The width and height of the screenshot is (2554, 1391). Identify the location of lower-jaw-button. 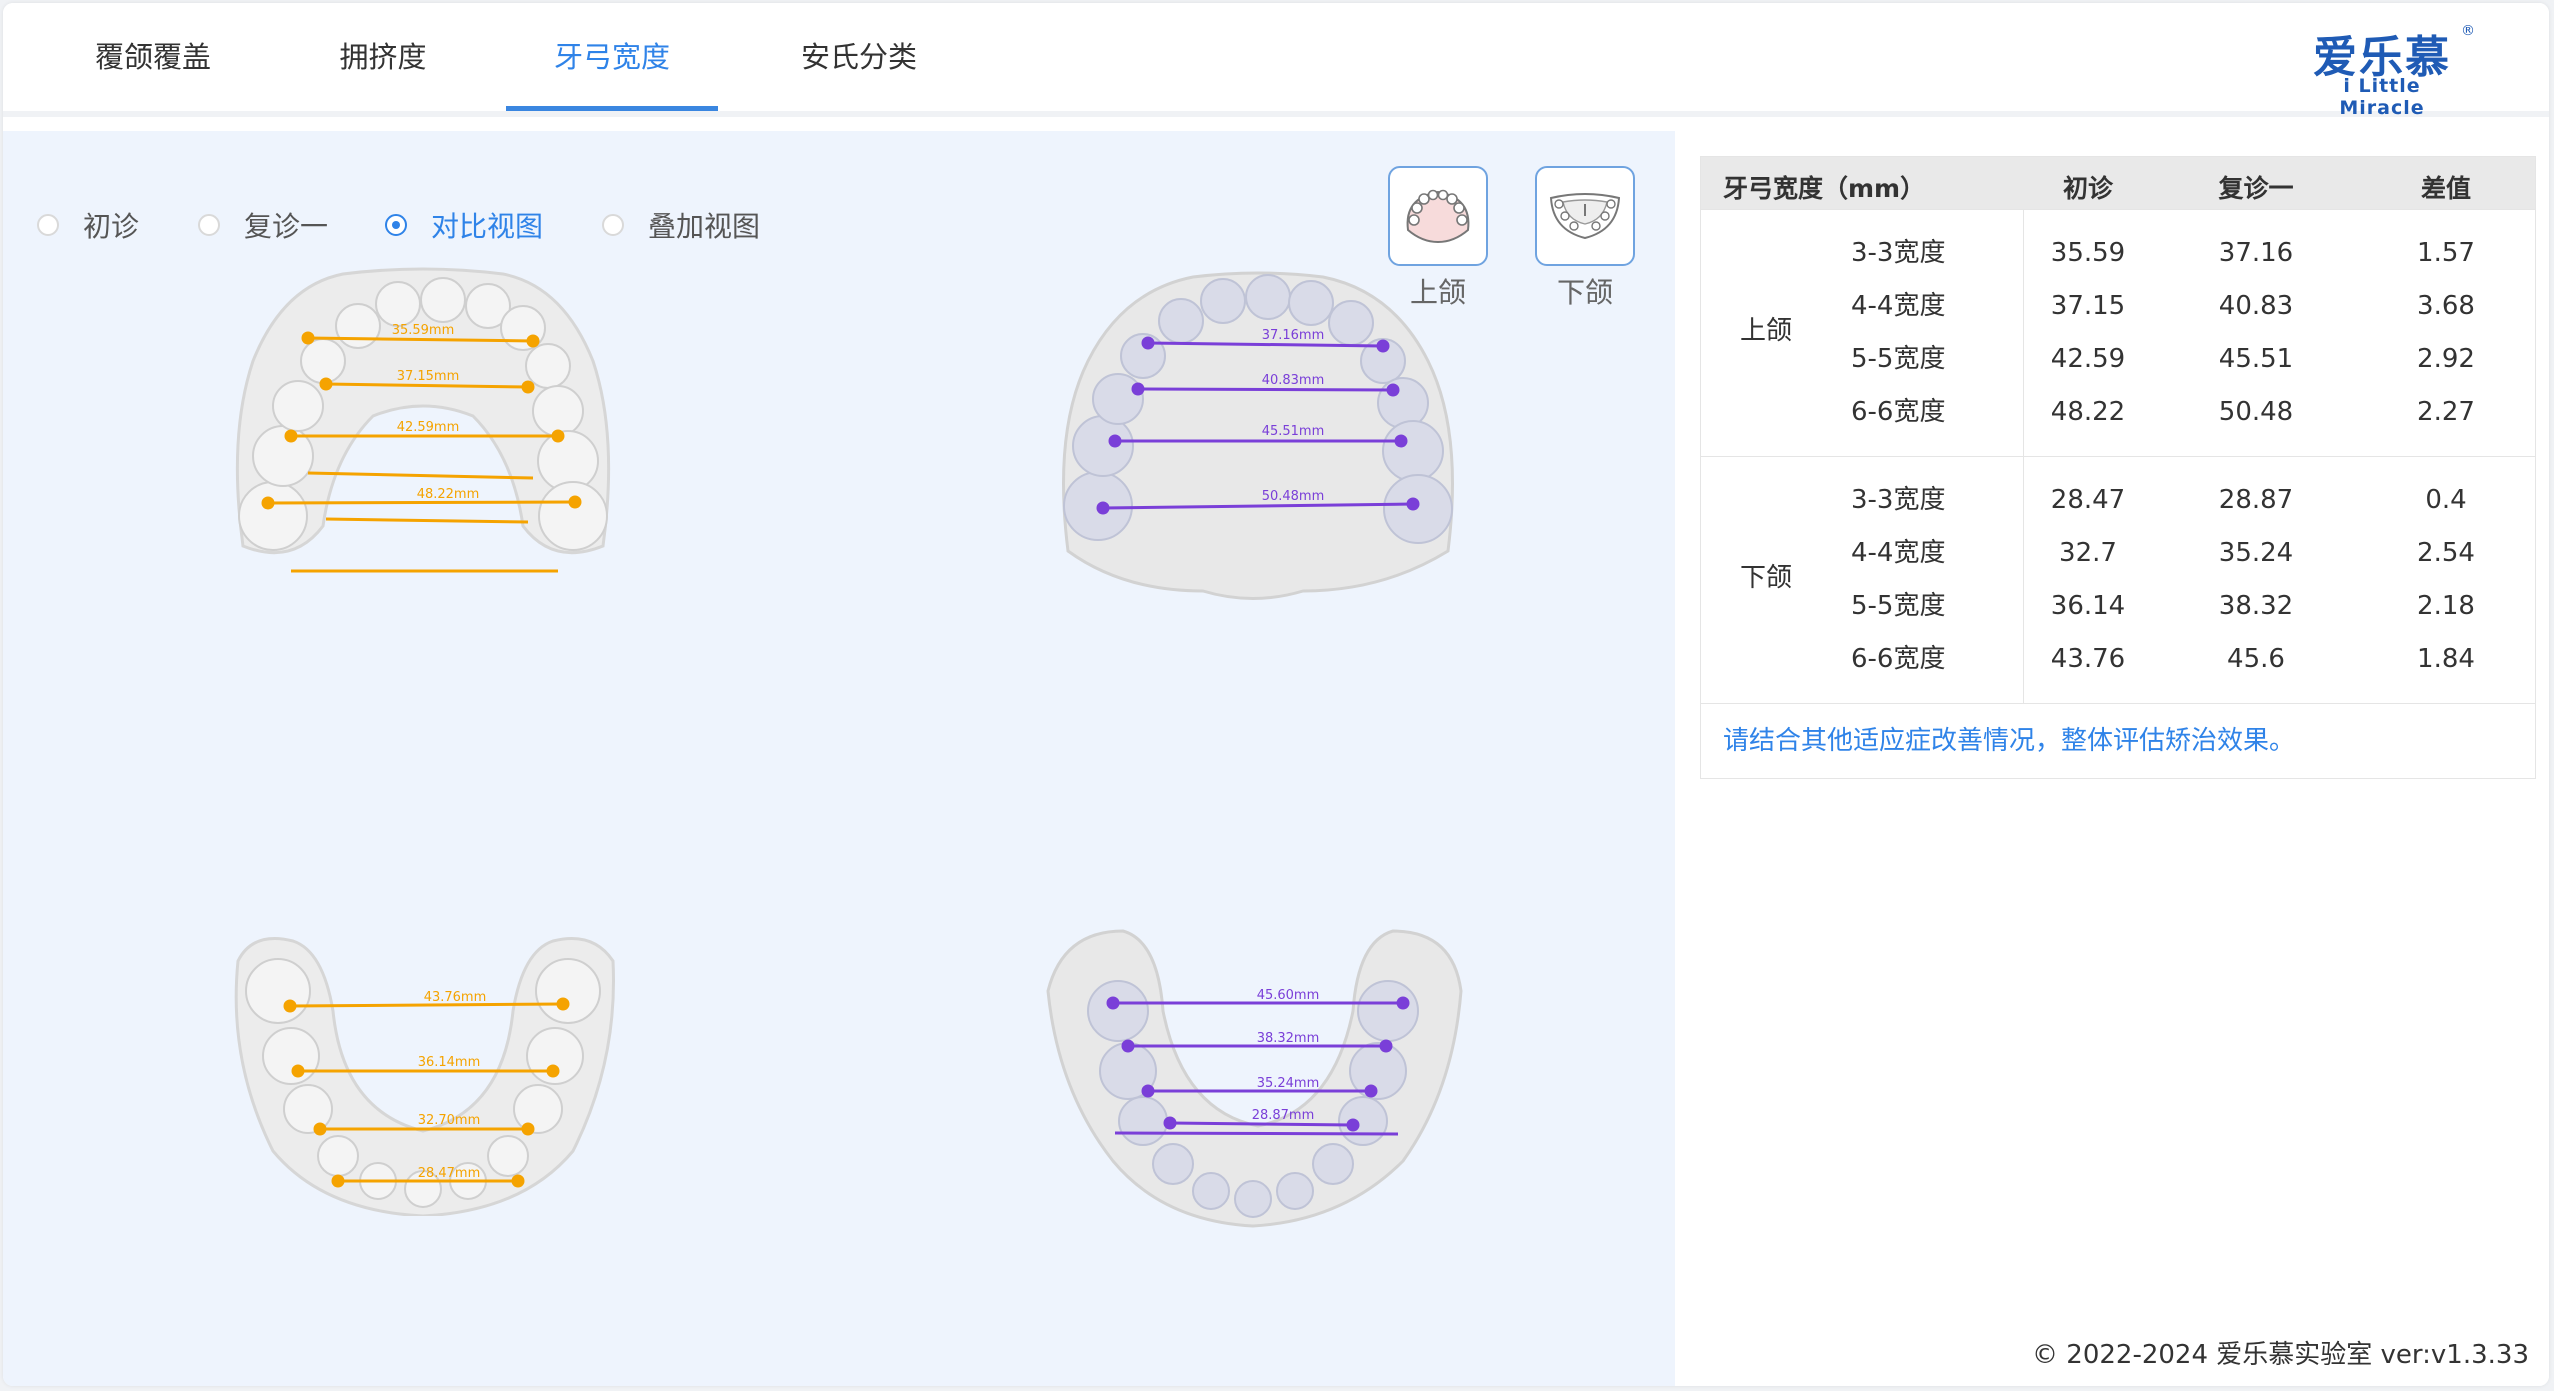
(1585, 216).